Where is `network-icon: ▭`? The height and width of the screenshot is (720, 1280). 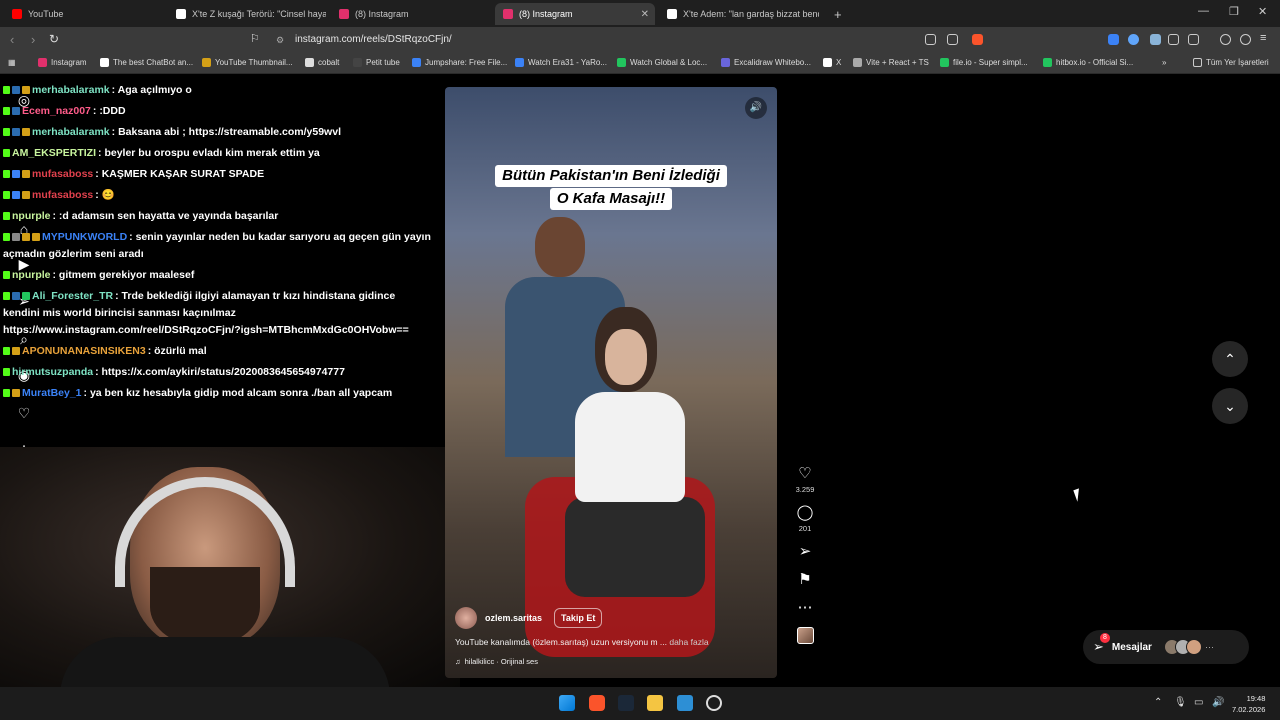 network-icon: ▭ is located at coordinates (1198, 702).